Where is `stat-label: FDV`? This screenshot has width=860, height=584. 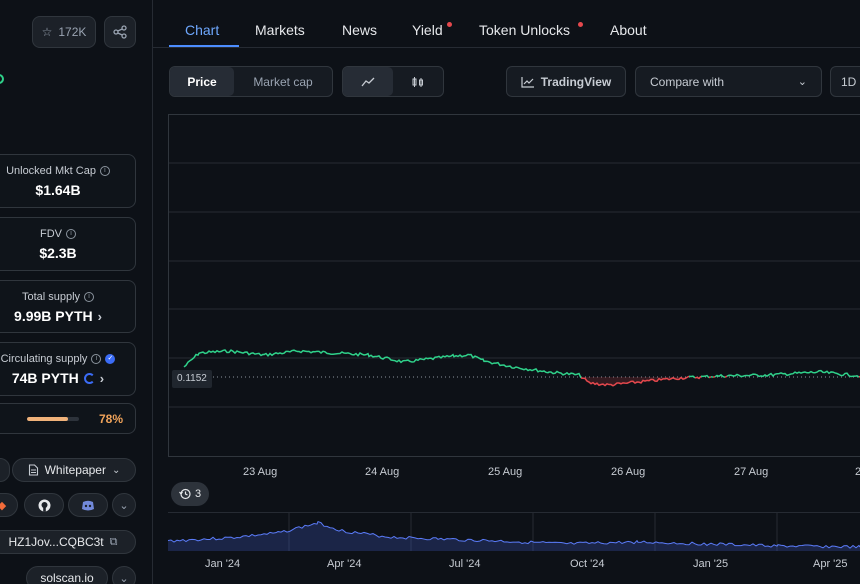
stat-label: FDV is located at coordinates (51, 234).